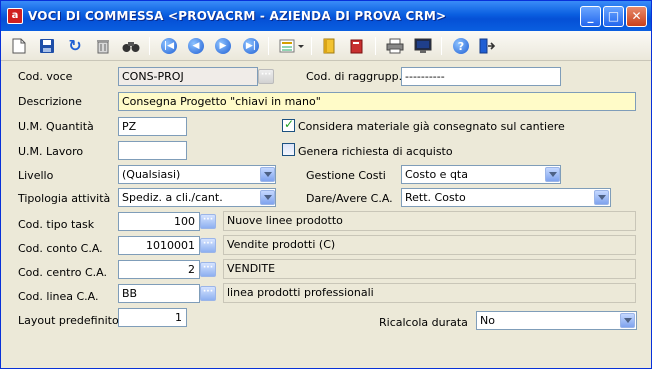 The width and height of the screenshot is (652, 369). Describe the element at coordinates (152, 150) in the screenshot. I see `um-lavoro-input` at that location.